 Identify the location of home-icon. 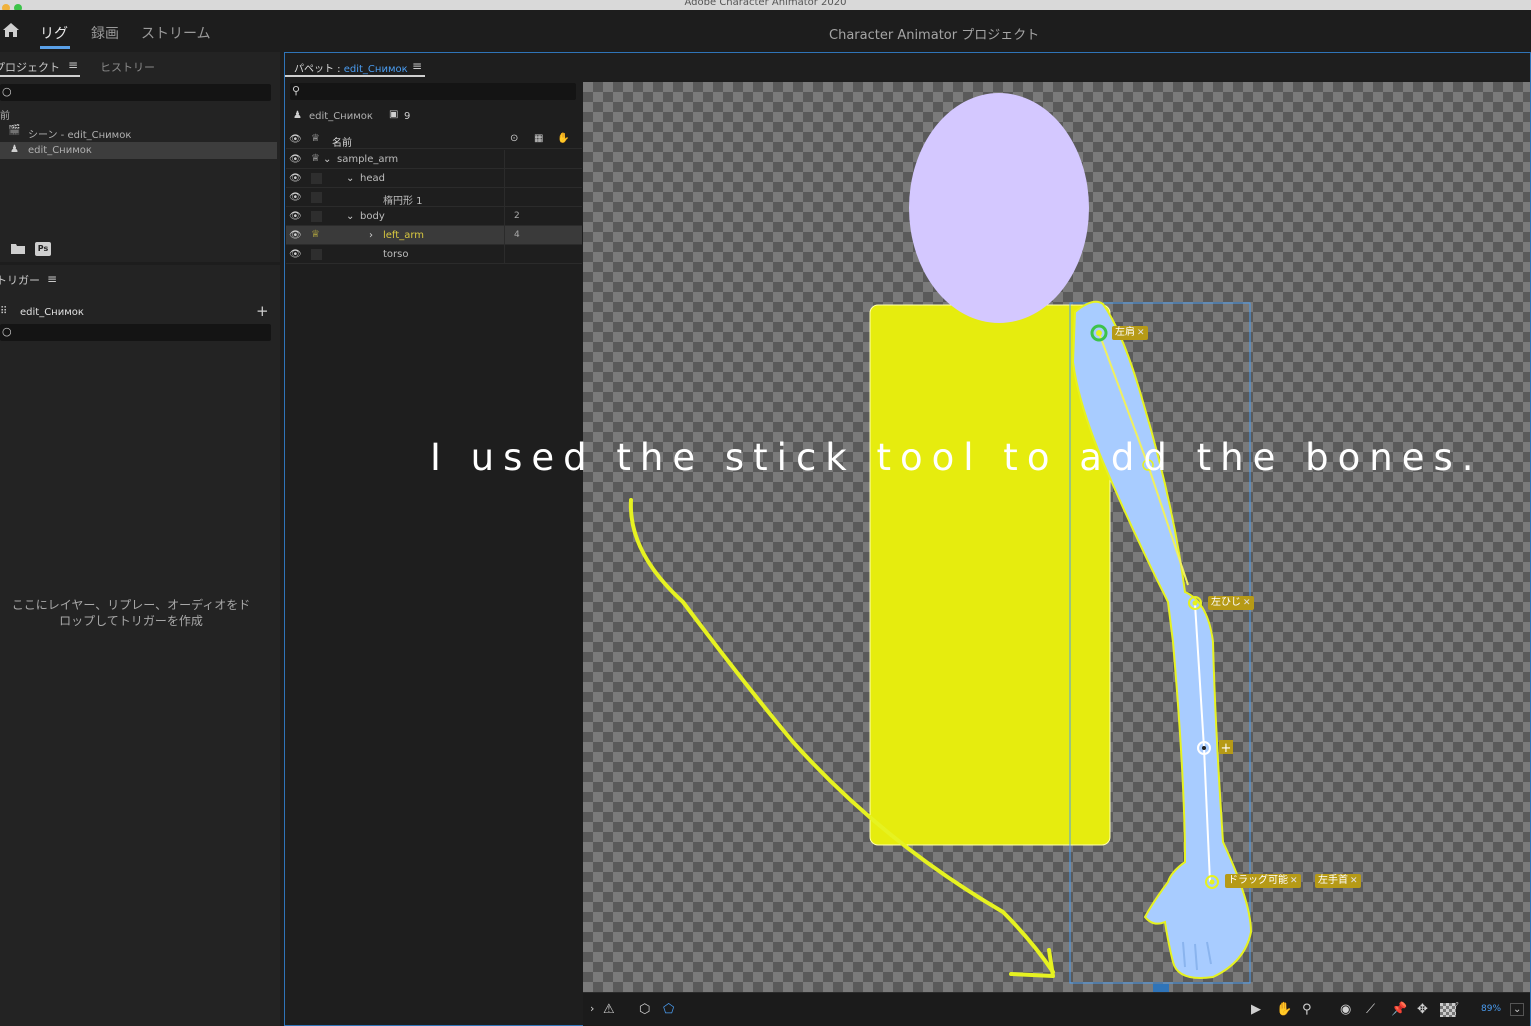
(11, 30).